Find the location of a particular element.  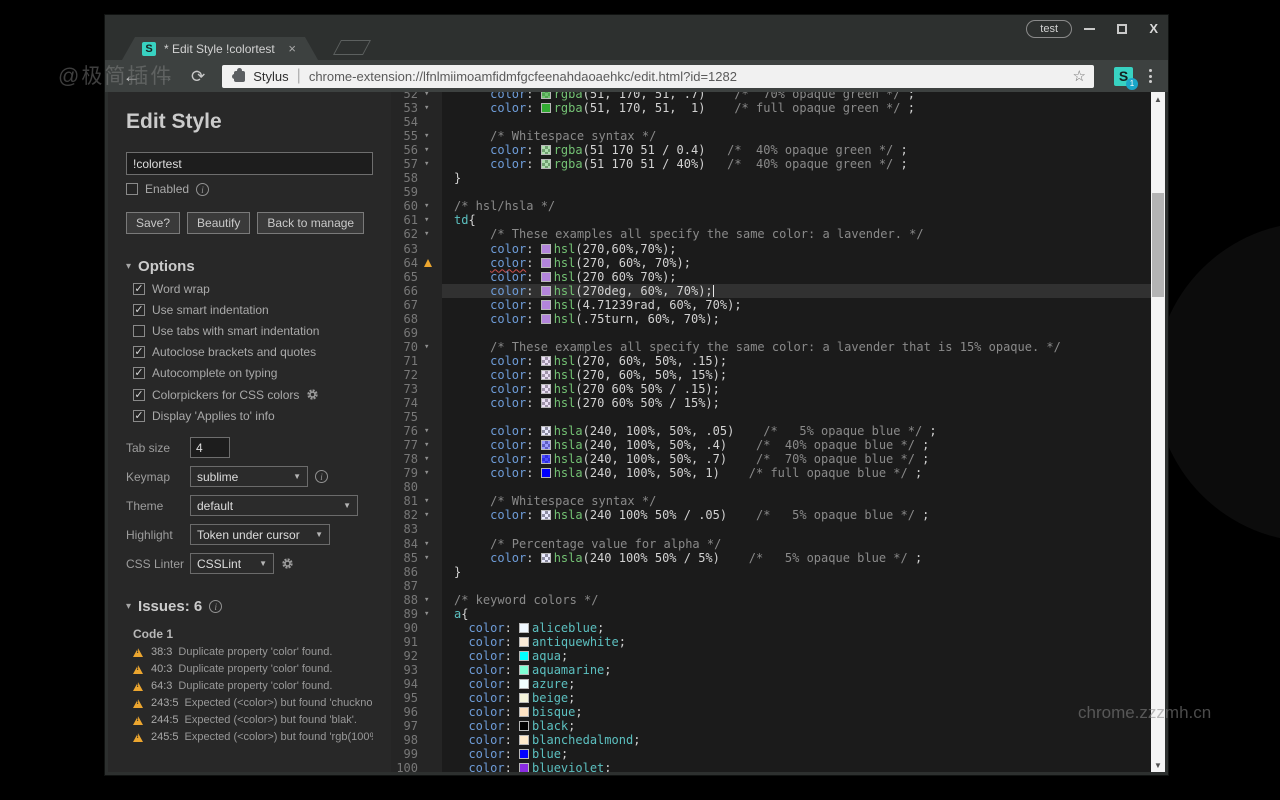

issues-info-icon: i is located at coordinates (216, 606).